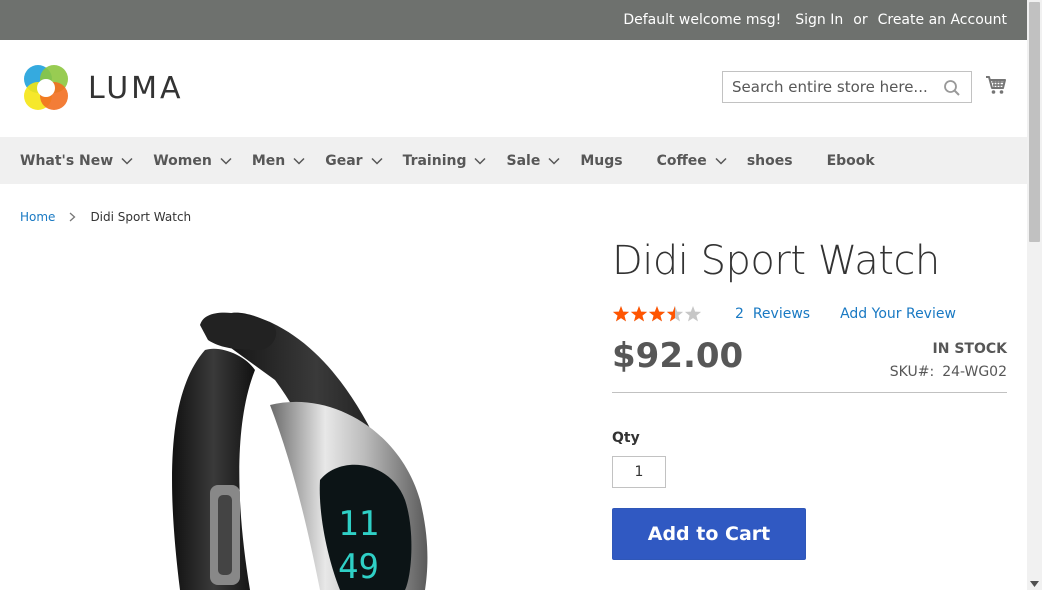  Describe the element at coordinates (523, 160) in the screenshot. I see `nav-item-label: Sale` at that location.